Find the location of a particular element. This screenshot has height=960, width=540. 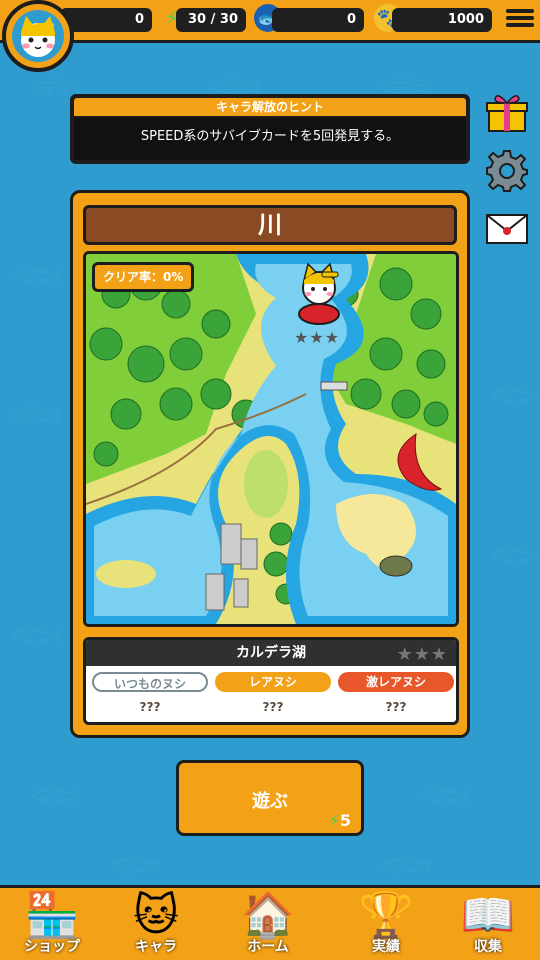

hint-title: キャラ解放のヒント is located at coordinates (270, 107).